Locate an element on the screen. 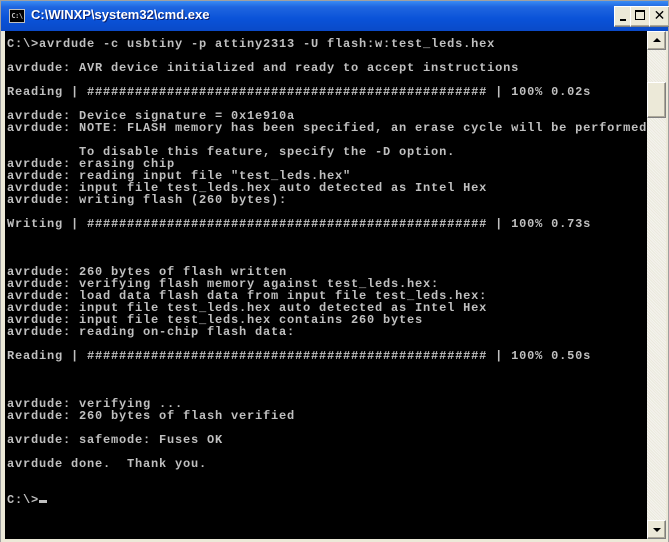 The width and height of the screenshot is (669, 542). maximize-button is located at coordinates (640, 16).